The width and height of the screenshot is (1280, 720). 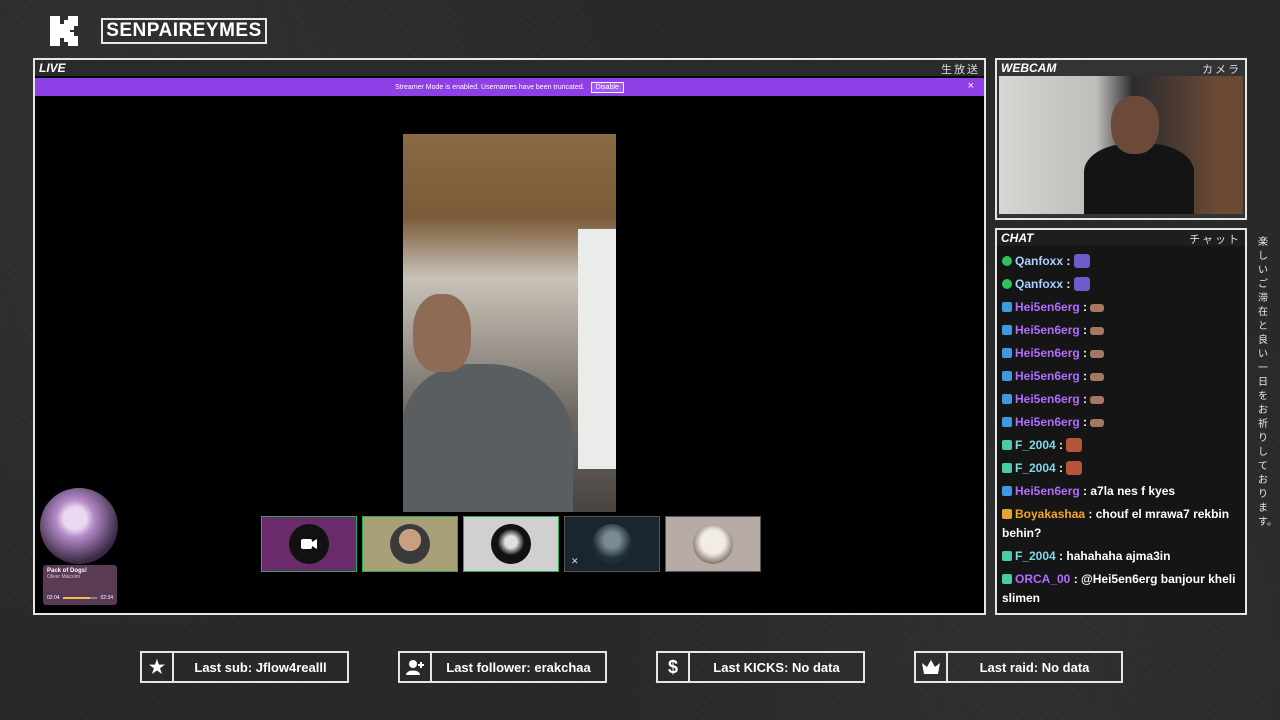 I want to click on track-artist: Oliver Malcolm, so click(x=64, y=577).